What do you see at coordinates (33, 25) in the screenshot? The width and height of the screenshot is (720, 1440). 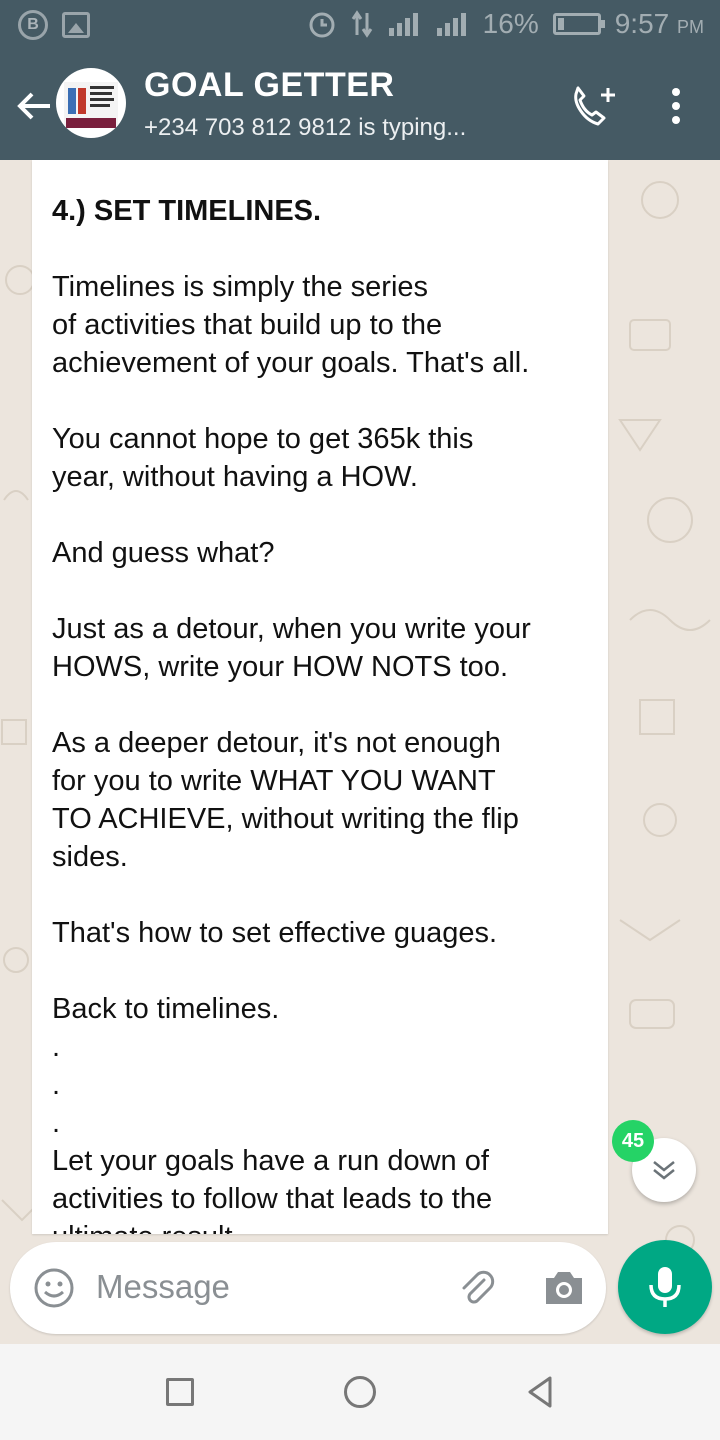 I see `notification-b-icon: B` at bounding box center [33, 25].